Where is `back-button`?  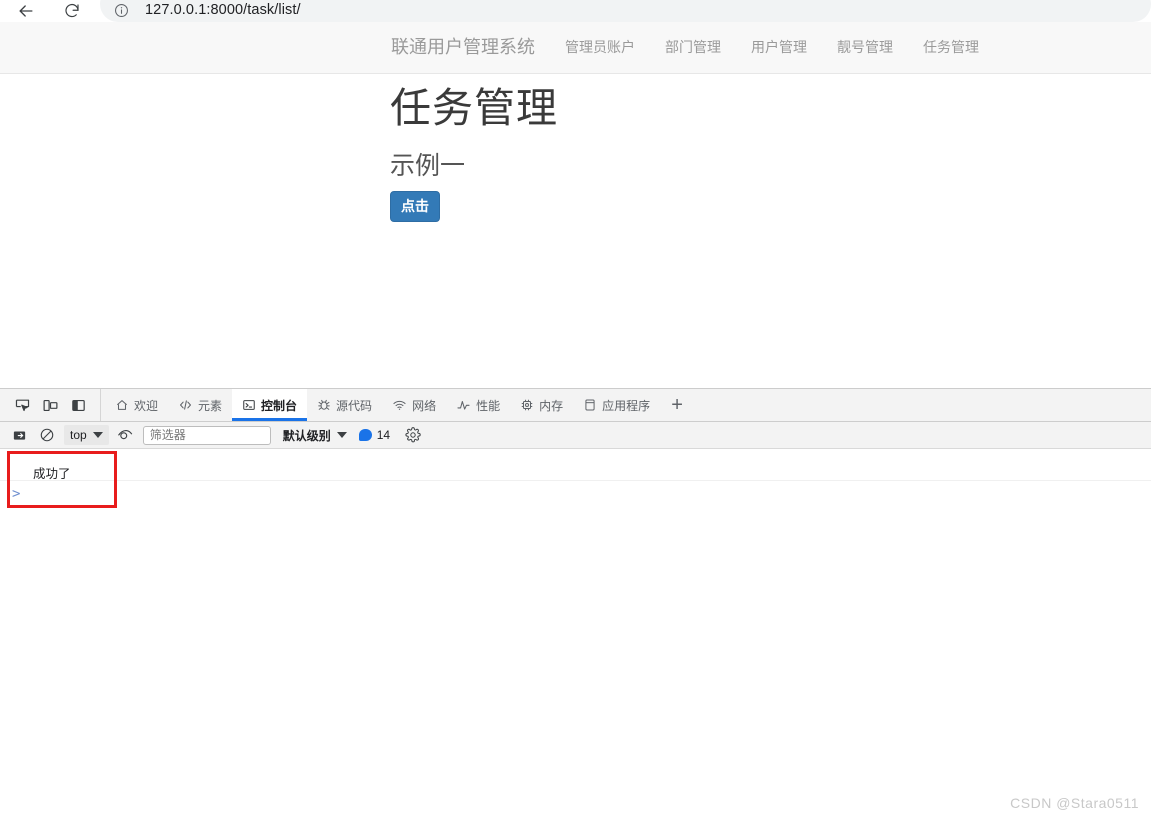 back-button is located at coordinates (26, 11).